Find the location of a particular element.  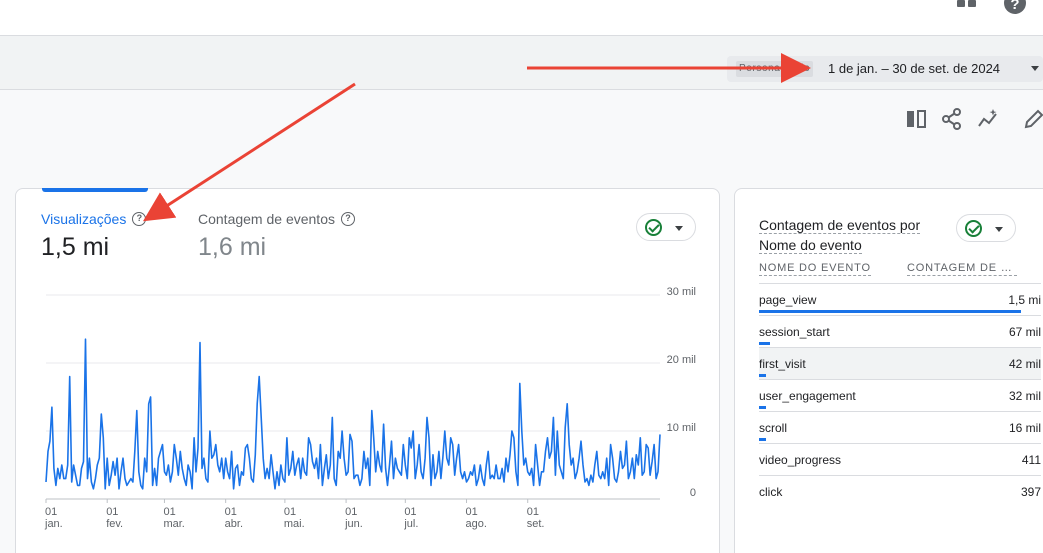

help-icon: ? is located at coordinates (1015, 7).